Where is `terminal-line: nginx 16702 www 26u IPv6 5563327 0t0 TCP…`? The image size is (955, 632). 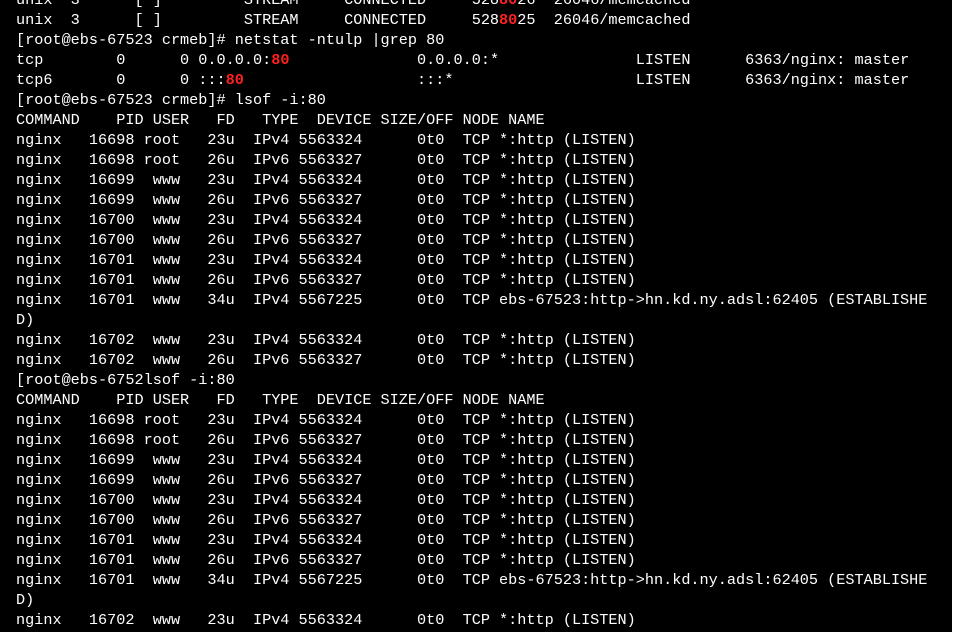 terminal-line: nginx 16702 www 26u IPv6 5563327 0t0 TCP… is located at coordinates (478, 360).